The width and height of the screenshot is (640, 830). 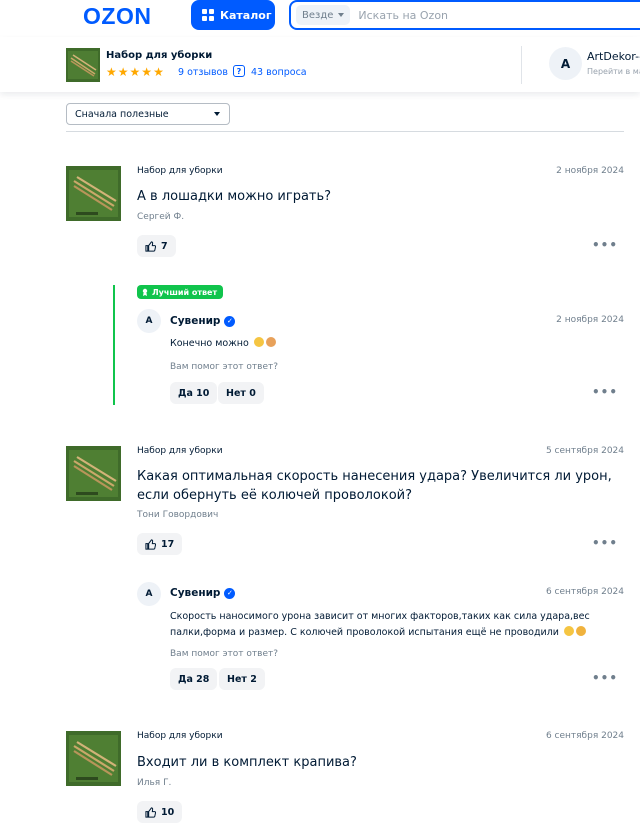 I want to click on person-emoji-icon, so click(x=270, y=342).